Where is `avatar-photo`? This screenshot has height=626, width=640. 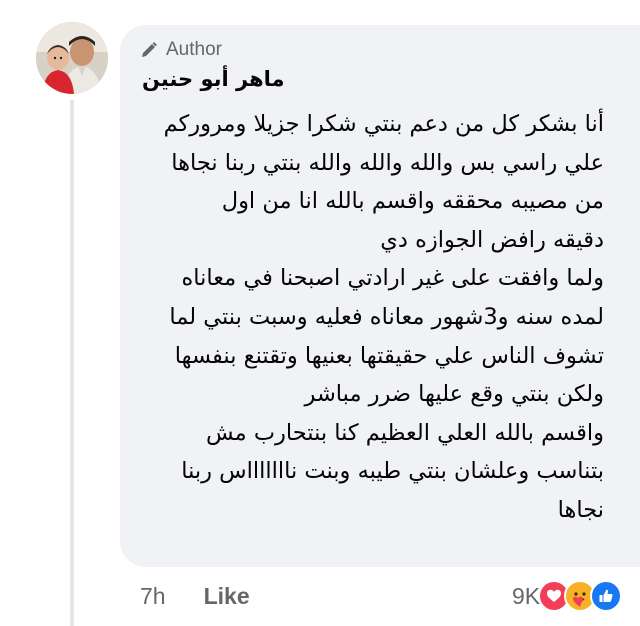
avatar-photo is located at coordinates (72, 58).